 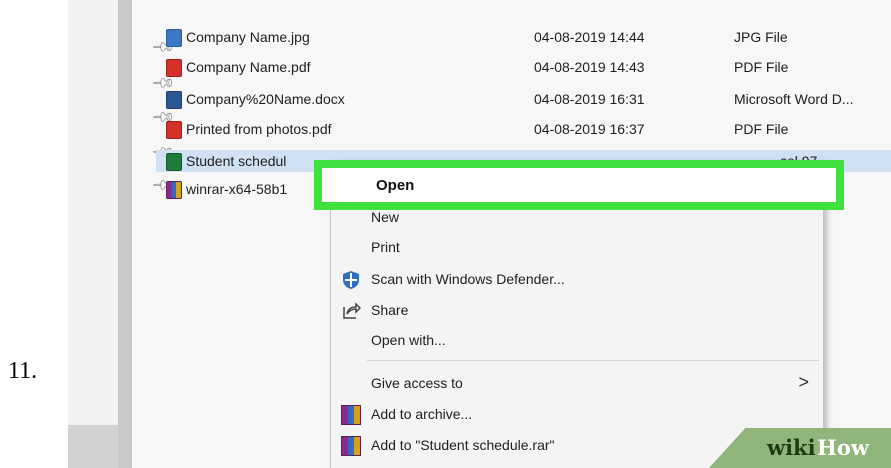 I want to click on step-number: 11., so click(x=23, y=371).